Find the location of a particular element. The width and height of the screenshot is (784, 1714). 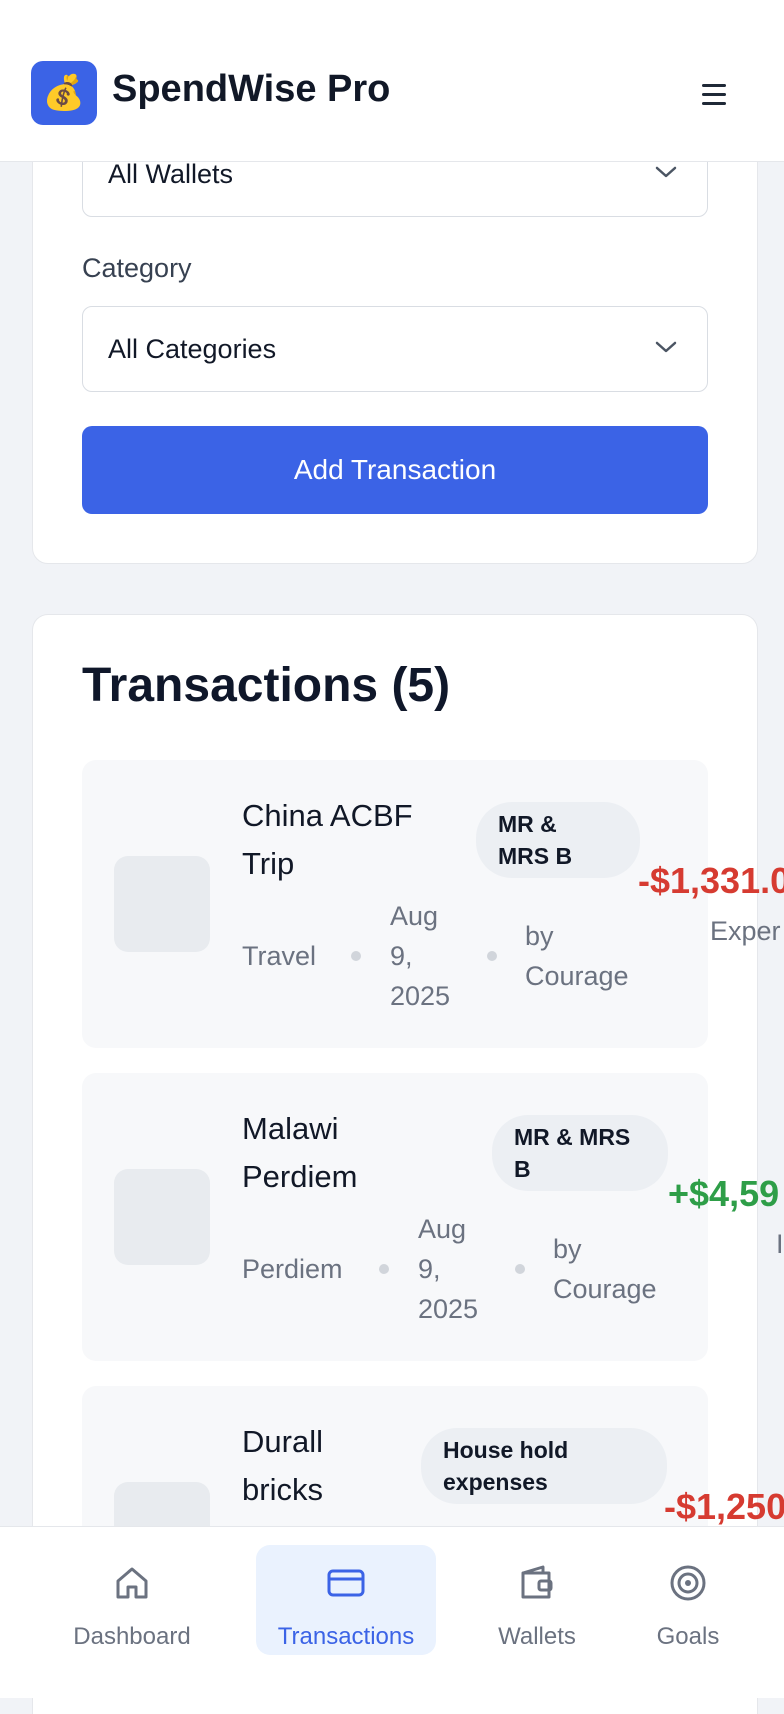

transaction-name: China ACBF Trip is located at coordinates (327, 840).